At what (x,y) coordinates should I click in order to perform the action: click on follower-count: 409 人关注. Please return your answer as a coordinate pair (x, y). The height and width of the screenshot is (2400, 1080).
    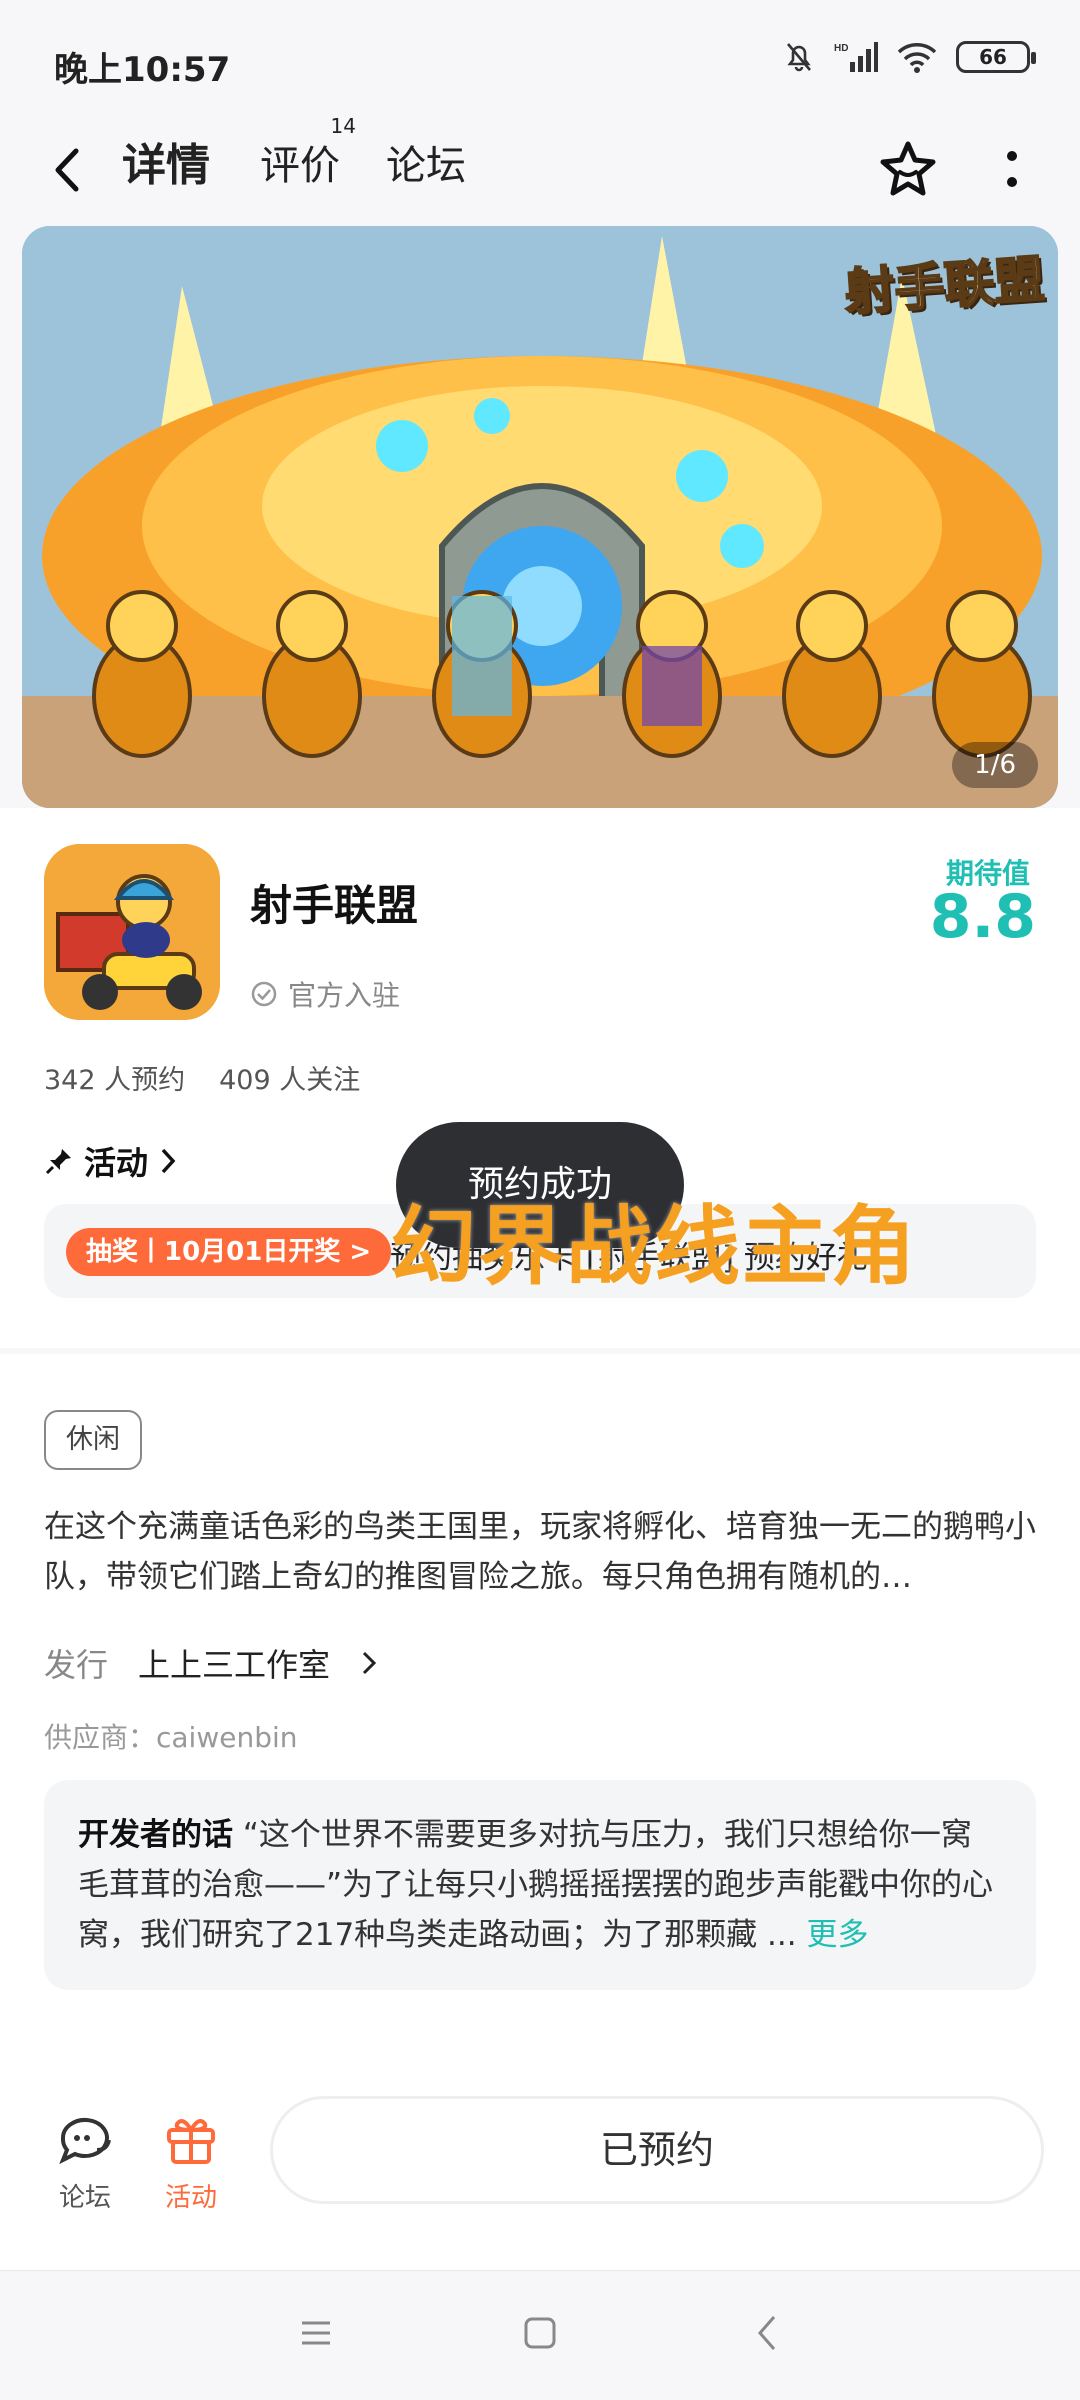
    Looking at the image, I should click on (290, 1080).